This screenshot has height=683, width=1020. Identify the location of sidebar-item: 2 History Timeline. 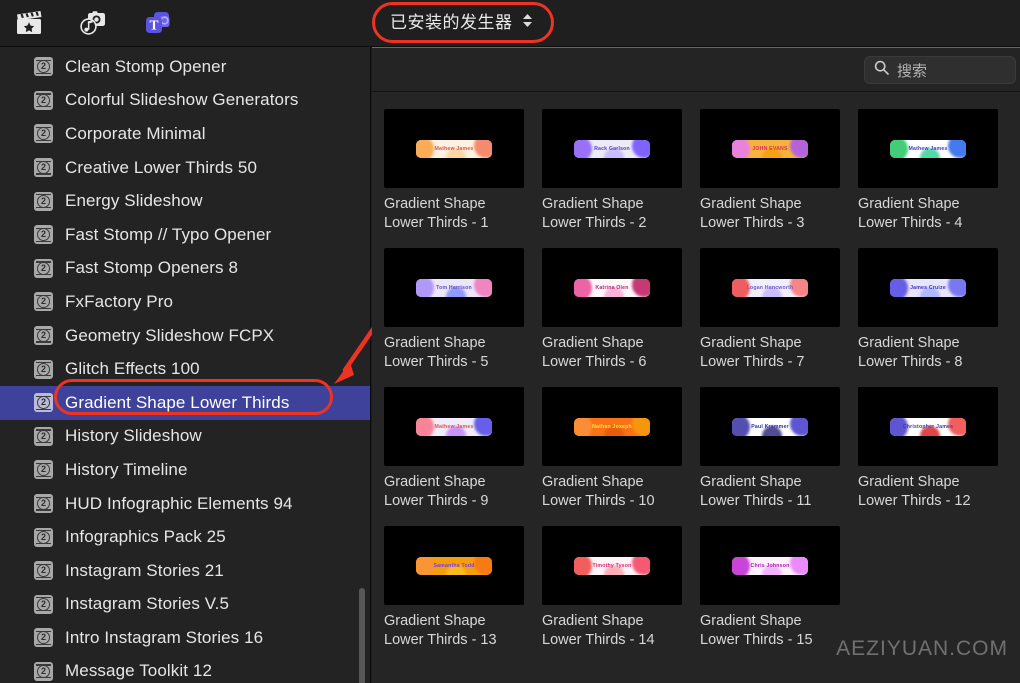
(185, 470).